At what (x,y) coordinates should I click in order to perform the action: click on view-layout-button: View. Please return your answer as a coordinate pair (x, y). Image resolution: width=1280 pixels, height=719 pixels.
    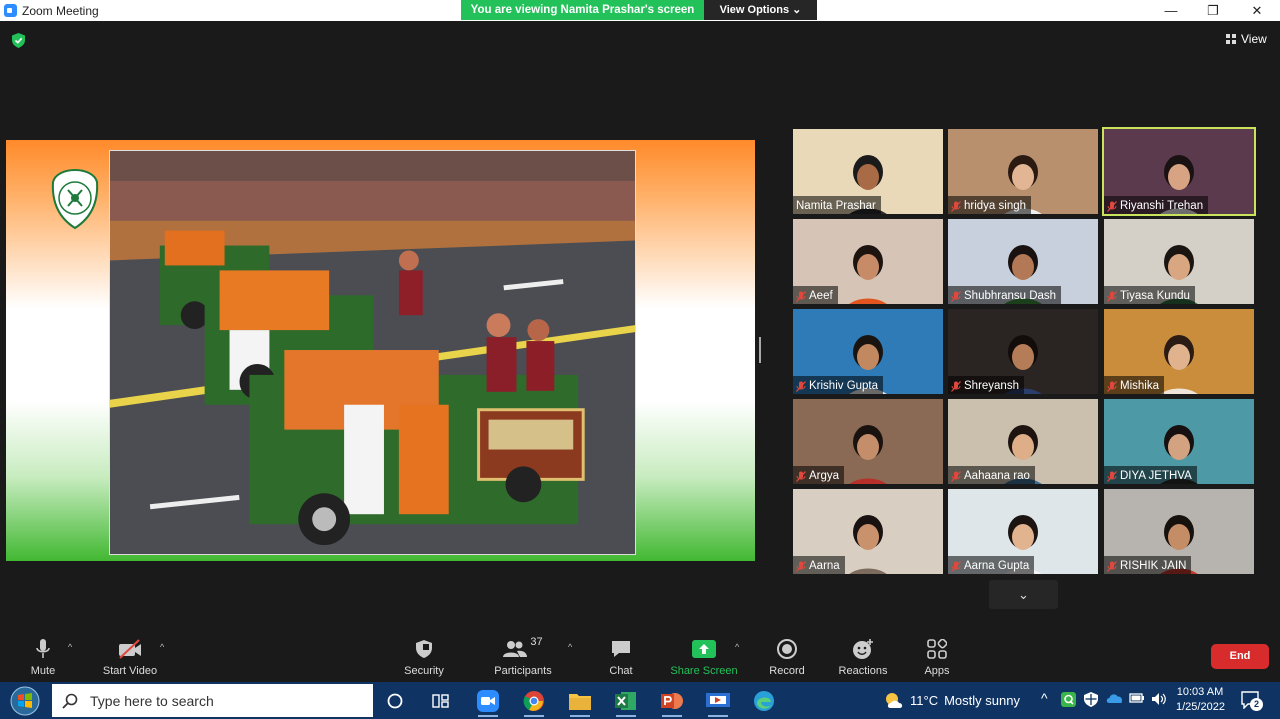
    Looking at the image, I should click on (1246, 39).